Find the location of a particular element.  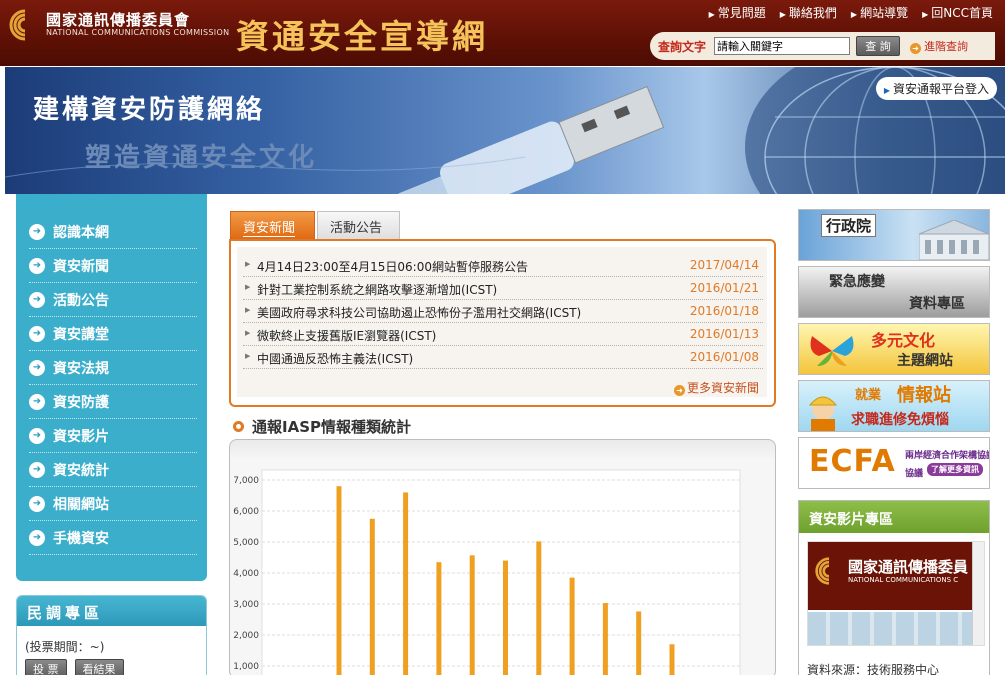

tab-events: 活動公告 is located at coordinates (358, 225).